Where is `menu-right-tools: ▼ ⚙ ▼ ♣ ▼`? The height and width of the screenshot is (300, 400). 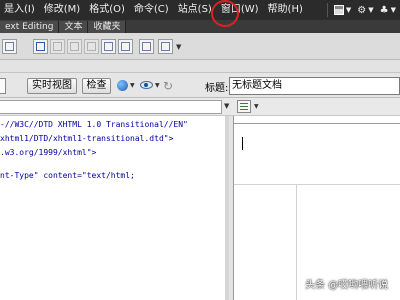 menu-right-tools: ▼ ⚙ ▼ ♣ ▼ is located at coordinates (363, 10).